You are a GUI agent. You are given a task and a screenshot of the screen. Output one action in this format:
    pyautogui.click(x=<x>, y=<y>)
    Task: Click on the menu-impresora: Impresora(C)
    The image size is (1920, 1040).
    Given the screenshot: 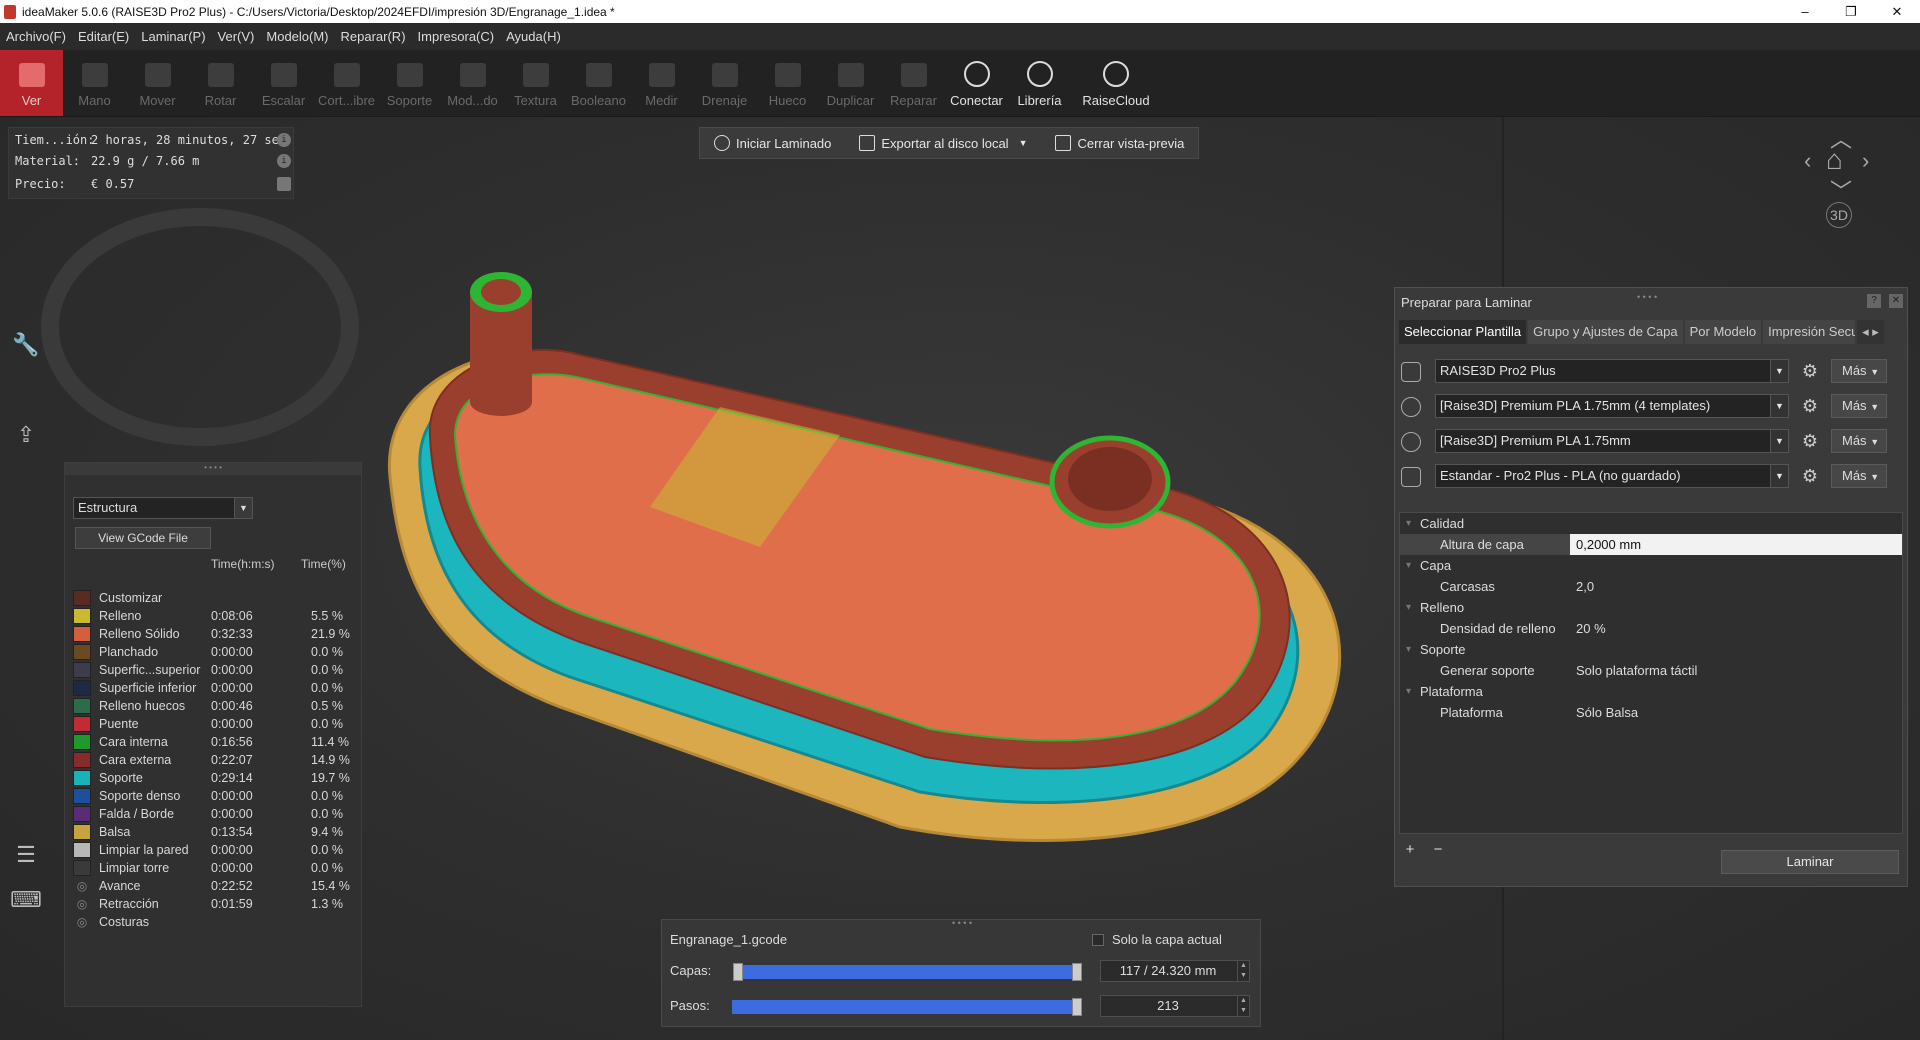 What is the action you would take?
    pyautogui.click(x=456, y=36)
    